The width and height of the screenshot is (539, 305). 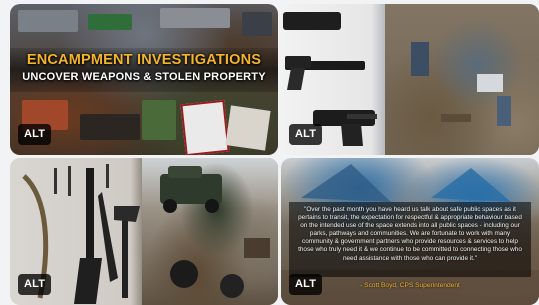 What do you see at coordinates (144, 60) in the screenshot?
I see `headline-text: ENCAMPMENT INVESTIGATIONS` at bounding box center [144, 60].